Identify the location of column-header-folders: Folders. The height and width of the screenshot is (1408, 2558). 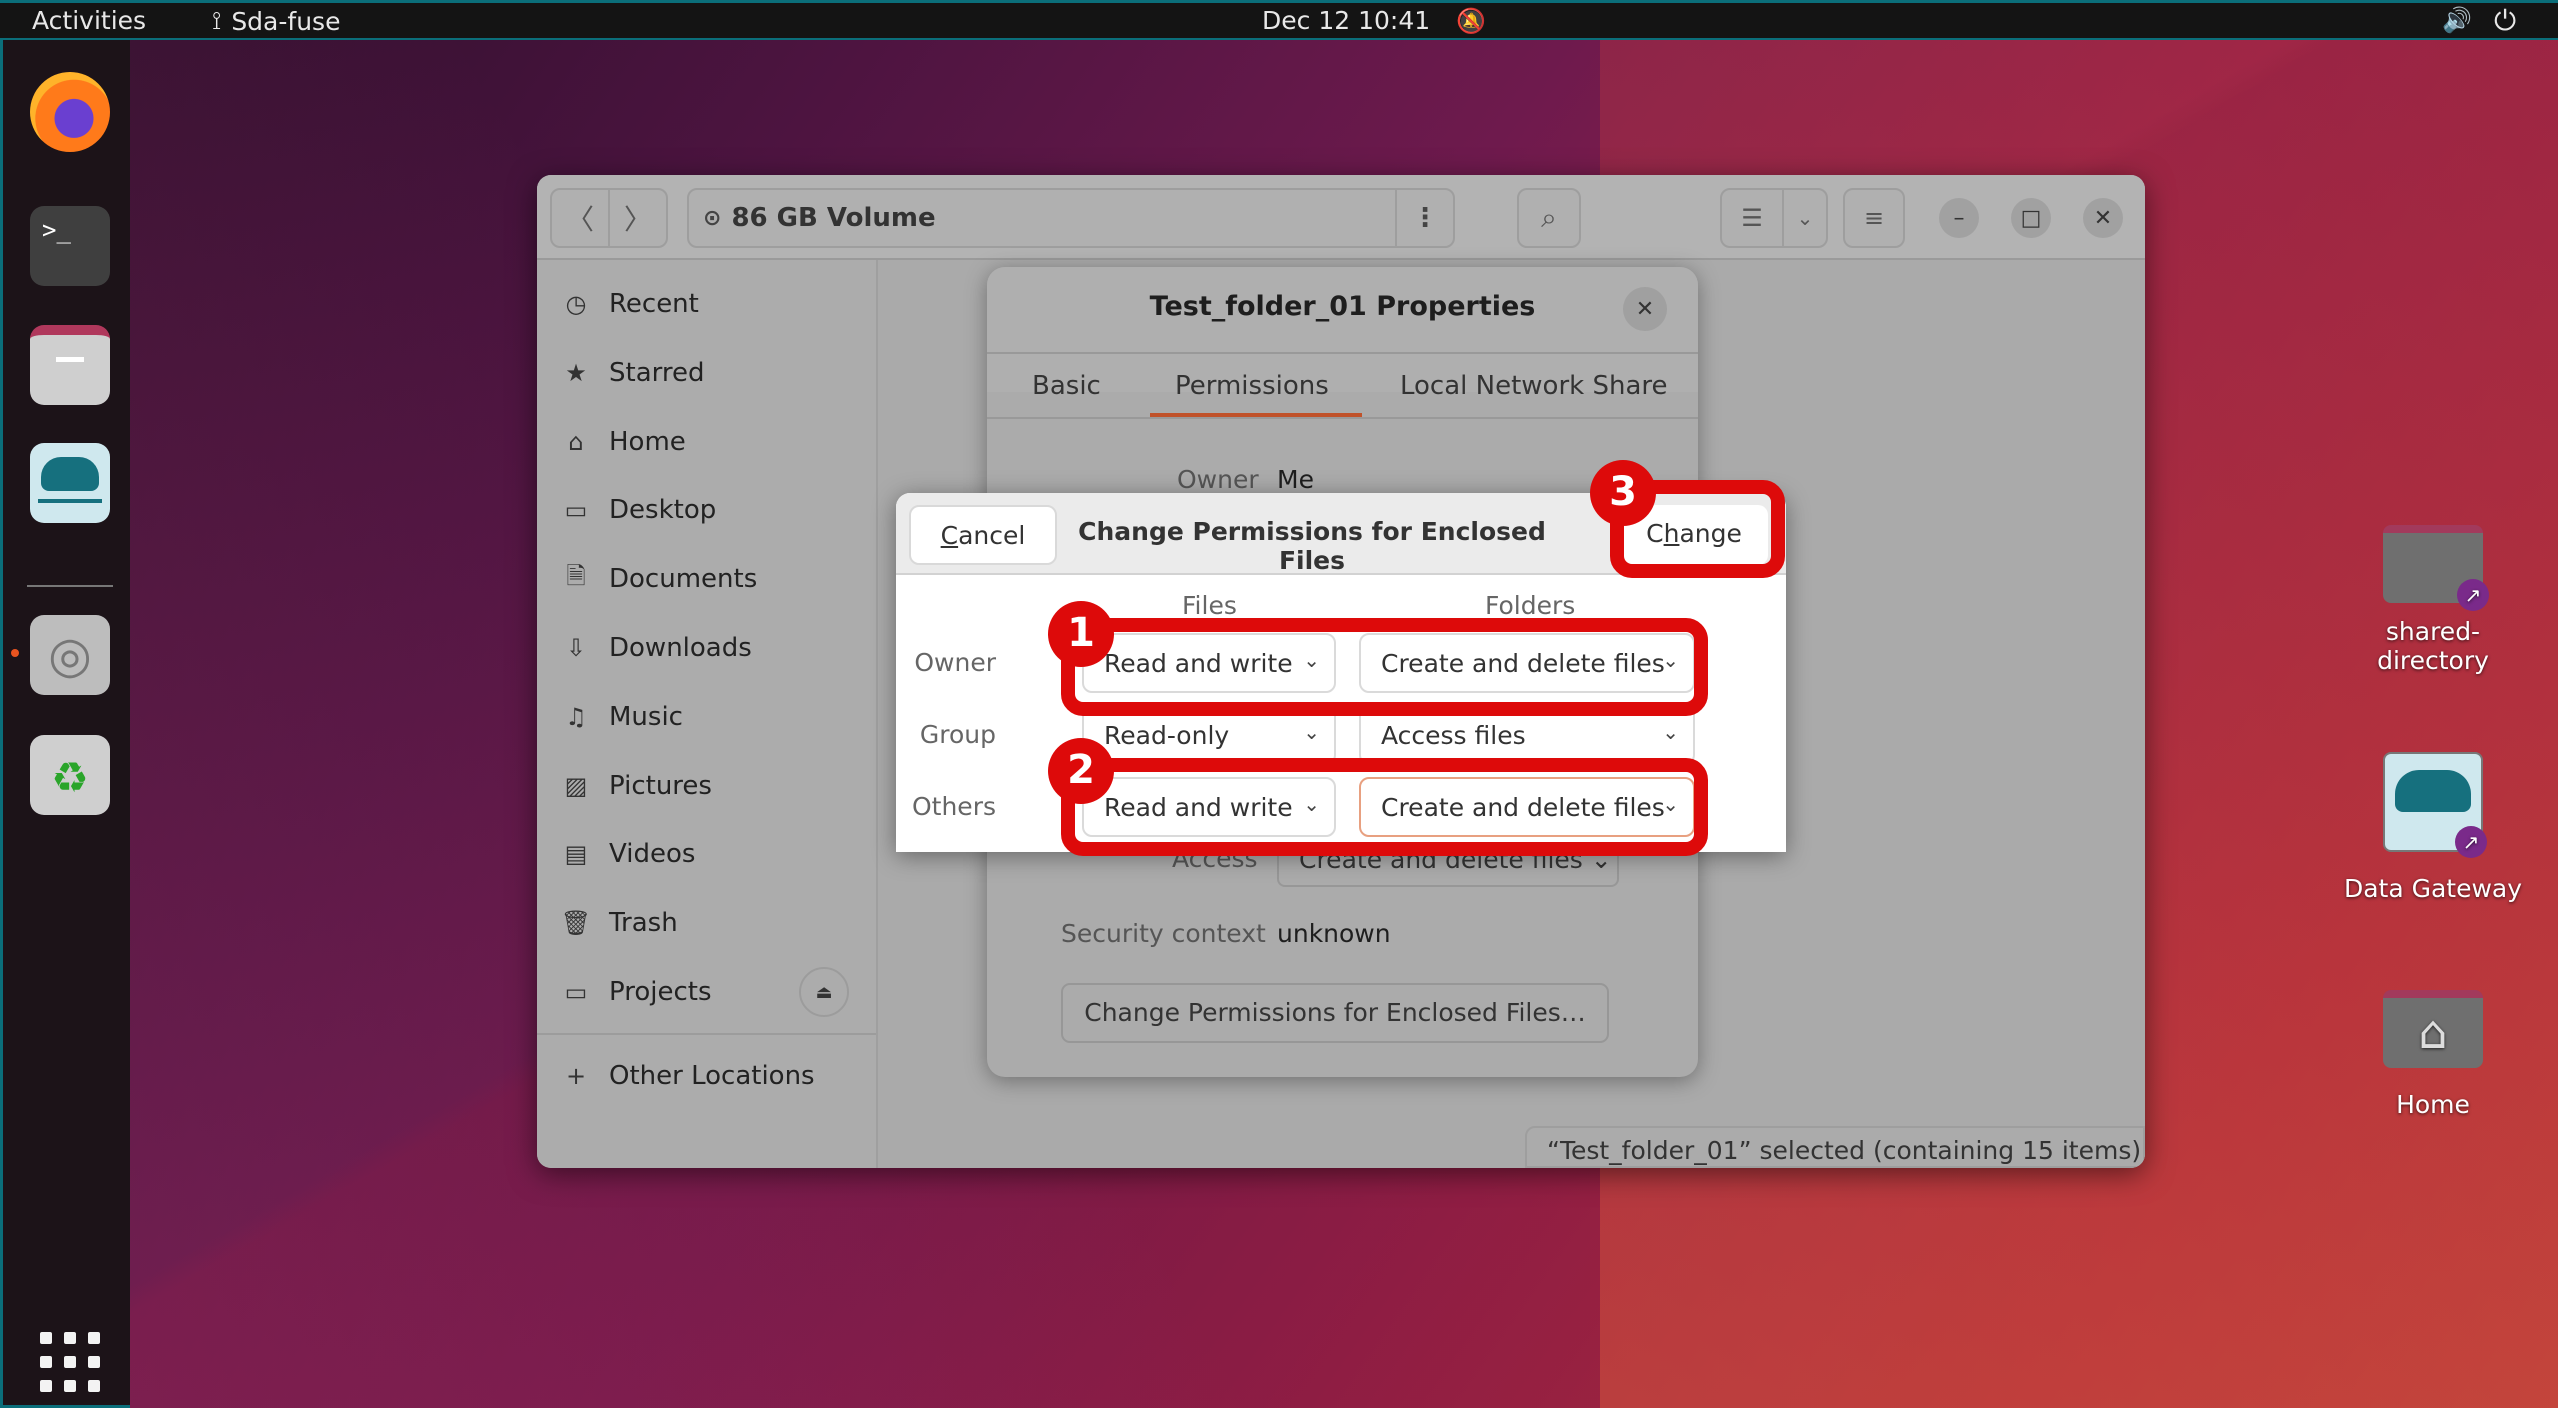
(1530, 605).